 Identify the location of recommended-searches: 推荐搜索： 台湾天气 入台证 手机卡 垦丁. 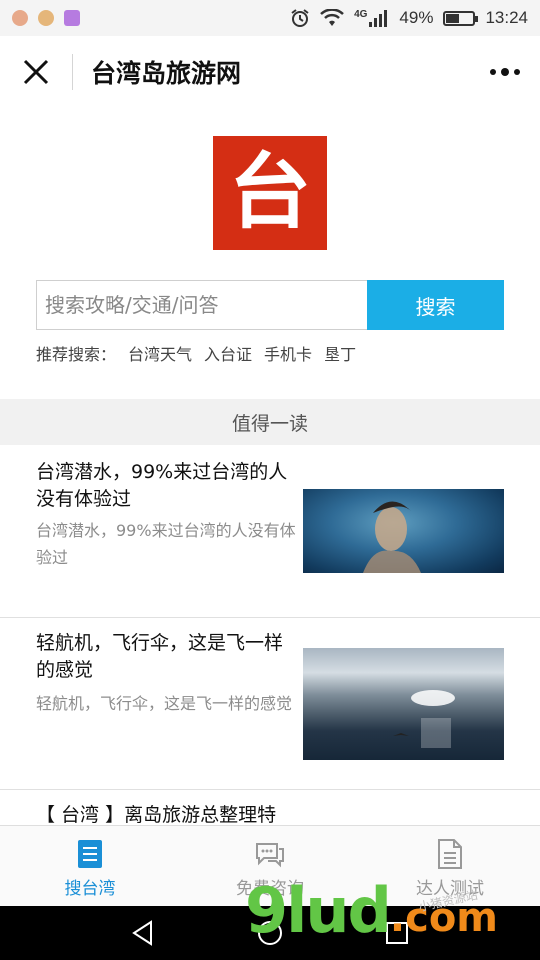
(196, 353).